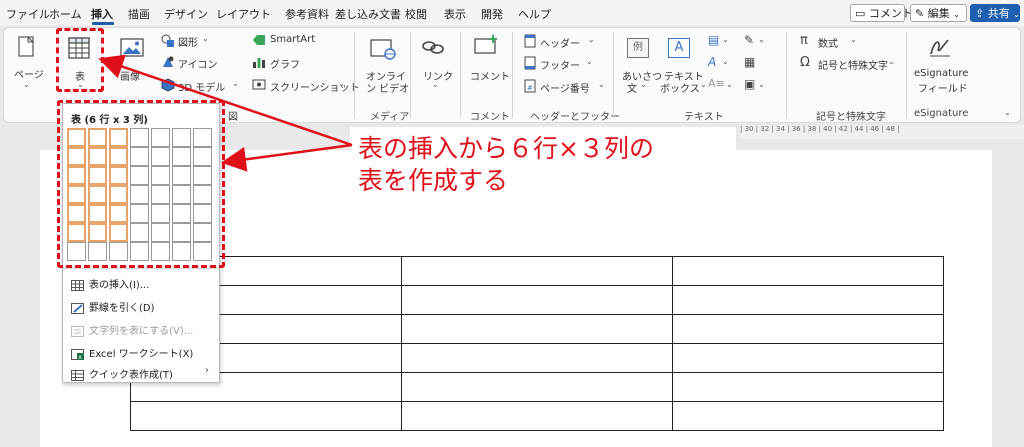 The height and width of the screenshot is (447, 1024). Describe the element at coordinates (287, 157) in the screenshot. I see `arrow-to-grid` at that location.